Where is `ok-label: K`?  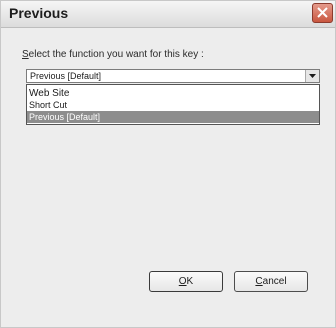 ok-label: K is located at coordinates (190, 281).